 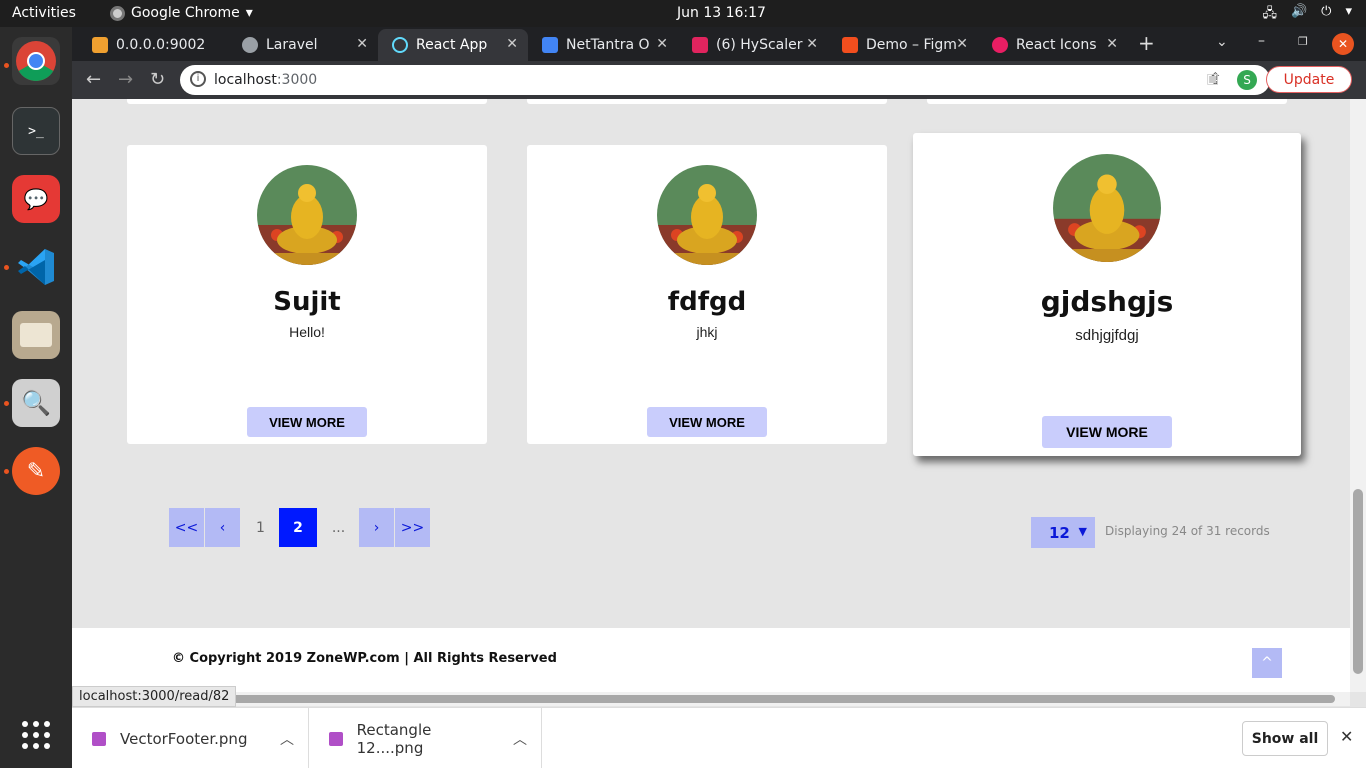 What do you see at coordinates (36, 471) in the screenshot?
I see `postman-icon: ✎` at bounding box center [36, 471].